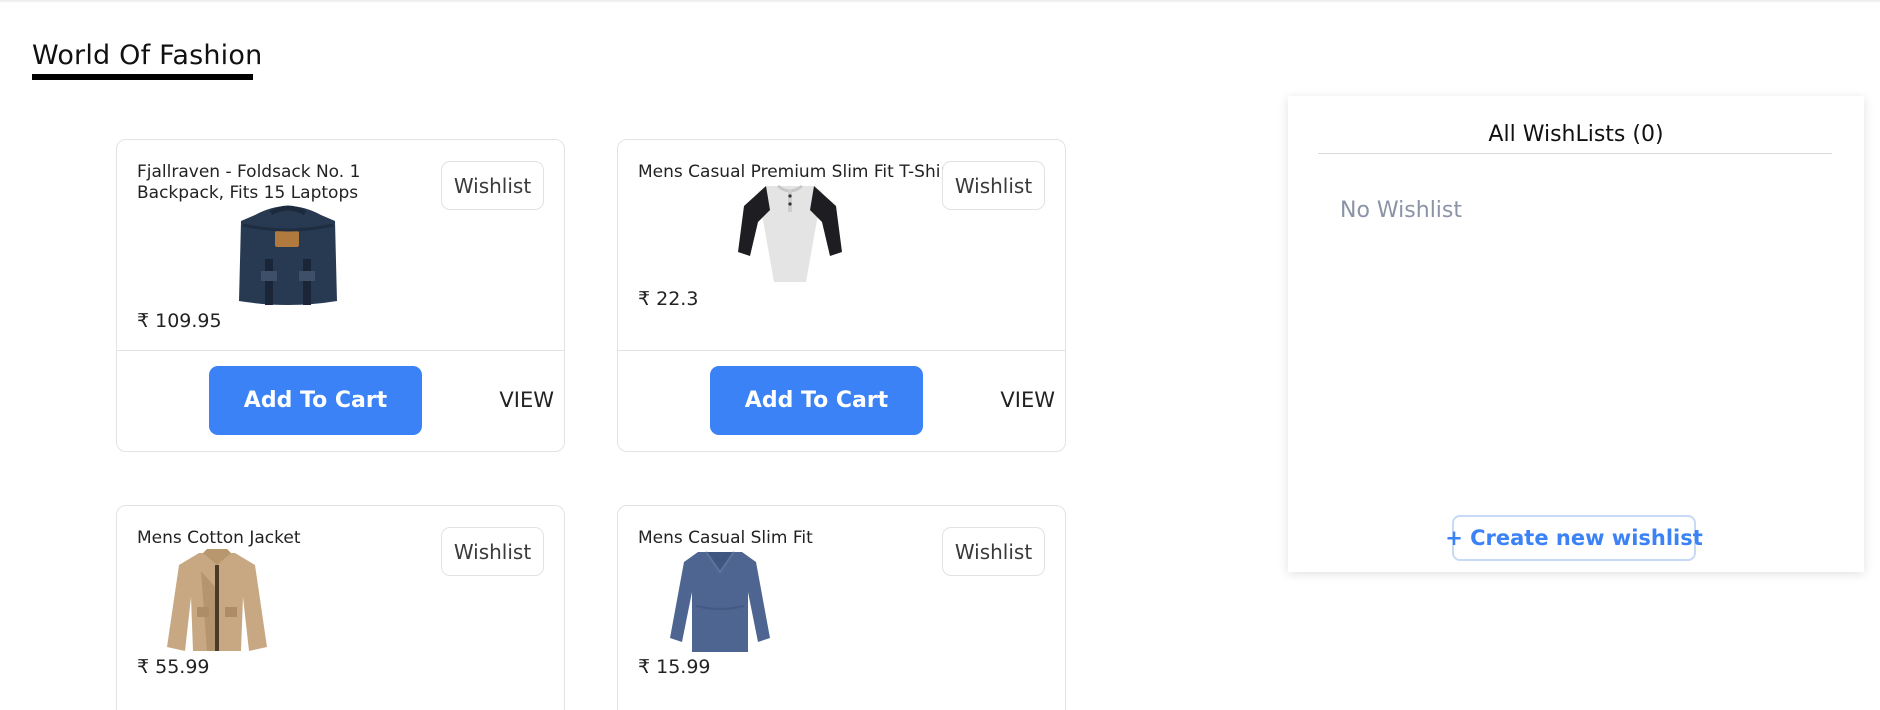  What do you see at coordinates (1575, 153) in the screenshot?
I see `wishlist-panel-divider` at bounding box center [1575, 153].